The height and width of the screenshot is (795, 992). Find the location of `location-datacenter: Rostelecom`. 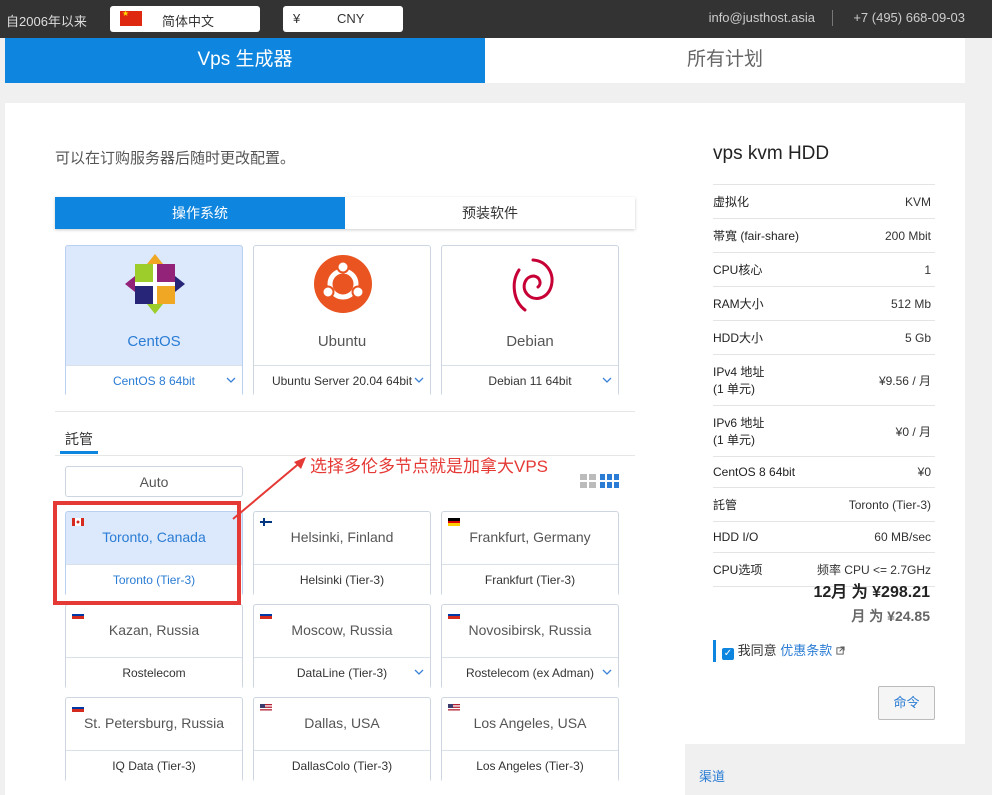

location-datacenter: Rostelecom is located at coordinates (154, 673).